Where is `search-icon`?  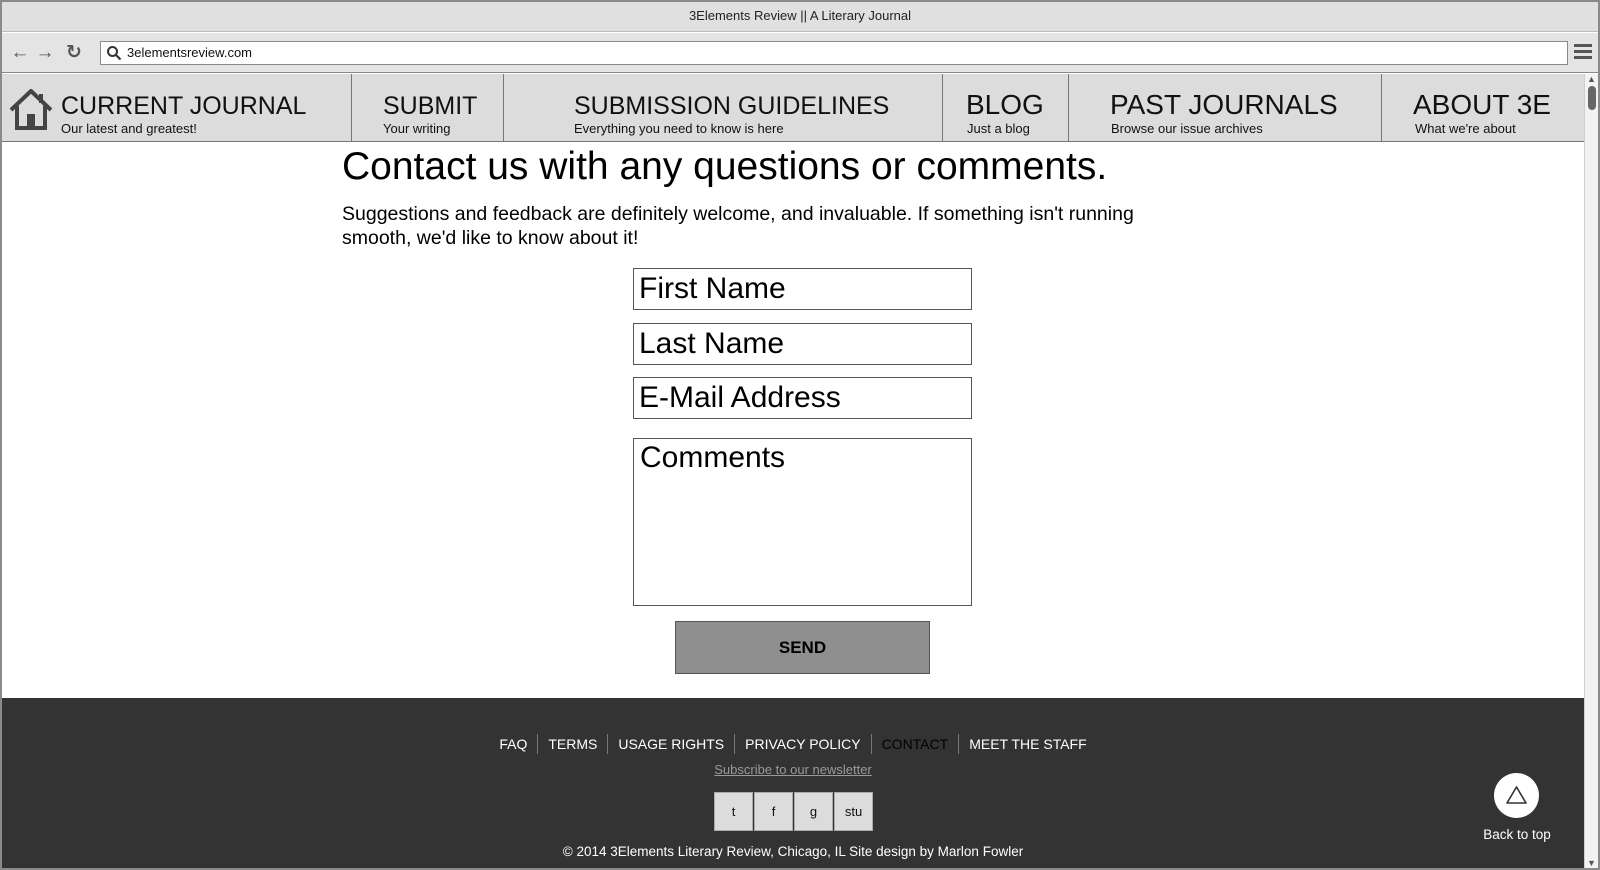 search-icon is located at coordinates (114, 53).